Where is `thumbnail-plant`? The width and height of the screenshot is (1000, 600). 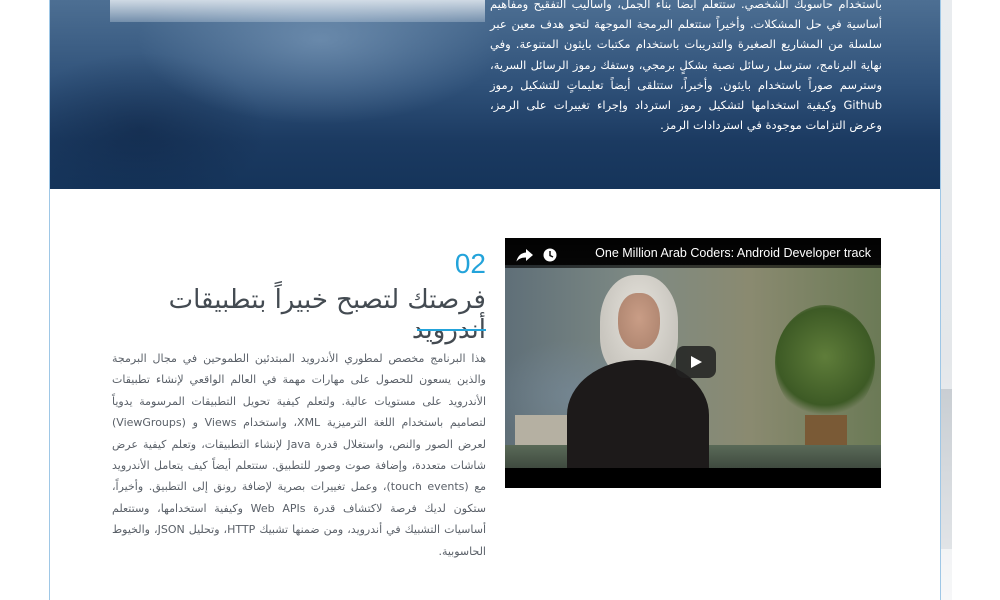
thumbnail-plant is located at coordinates (825, 362).